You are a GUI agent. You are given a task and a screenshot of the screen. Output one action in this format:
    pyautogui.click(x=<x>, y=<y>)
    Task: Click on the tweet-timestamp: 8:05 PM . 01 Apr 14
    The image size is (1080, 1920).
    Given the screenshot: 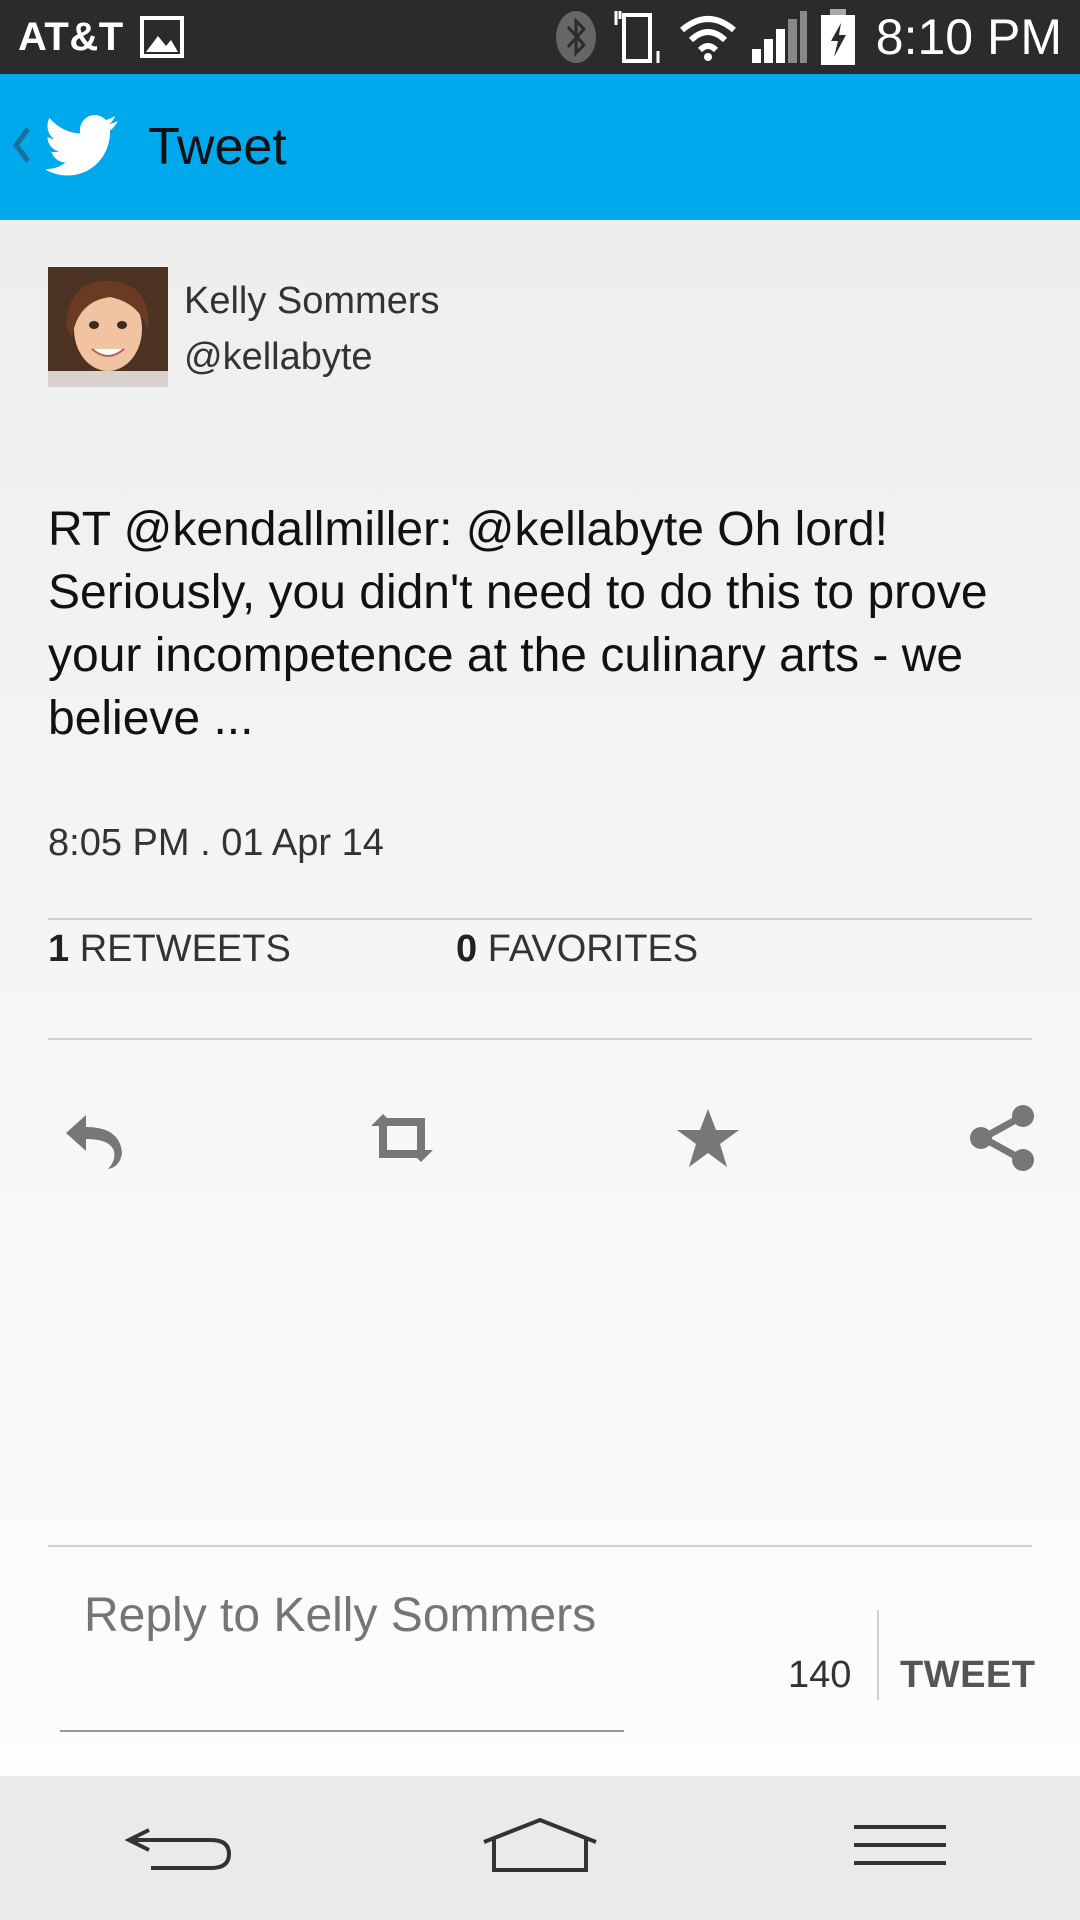 What is the action you would take?
    pyautogui.click(x=216, y=843)
    